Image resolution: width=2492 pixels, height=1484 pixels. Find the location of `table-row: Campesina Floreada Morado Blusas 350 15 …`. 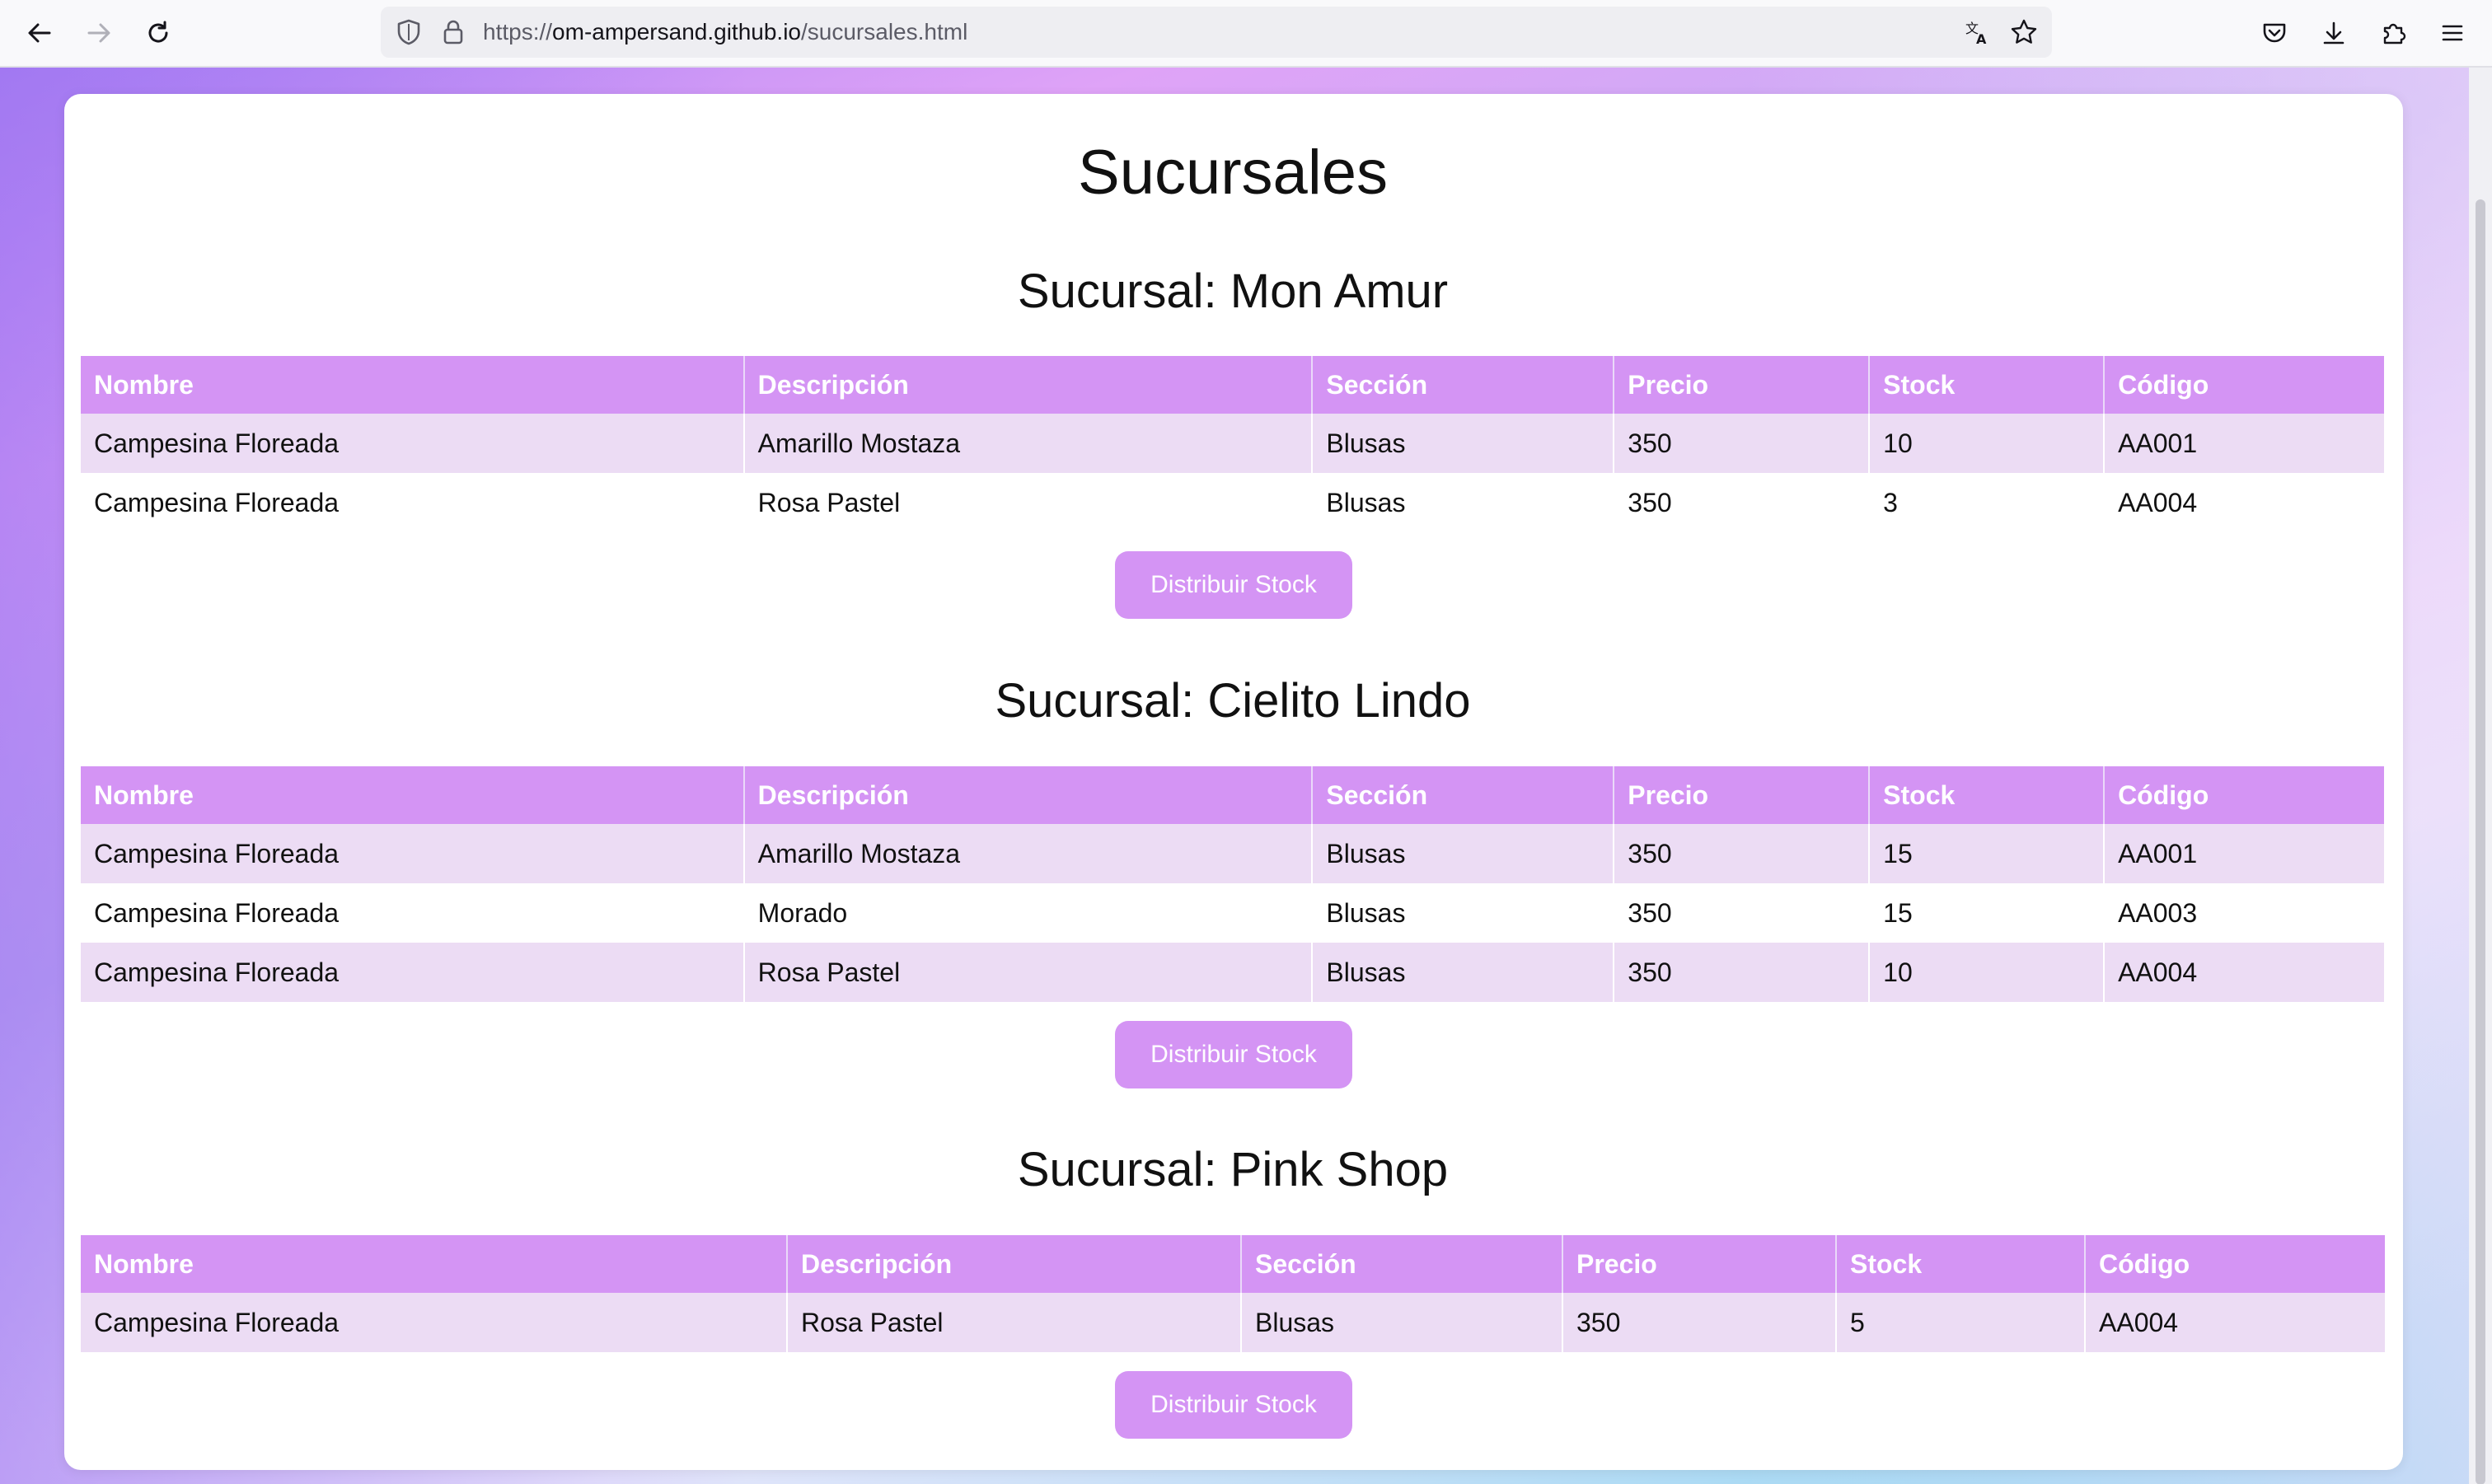

table-row: Campesina Floreada Morado Blusas 350 15 … is located at coordinates (1233, 913).